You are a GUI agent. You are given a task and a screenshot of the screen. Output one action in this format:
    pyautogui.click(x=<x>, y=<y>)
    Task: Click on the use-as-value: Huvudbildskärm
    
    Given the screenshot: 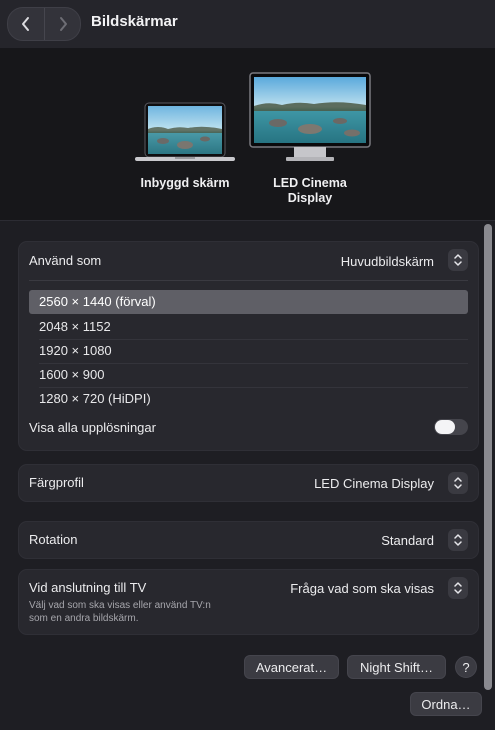 What is the action you would take?
    pyautogui.click(x=387, y=261)
    